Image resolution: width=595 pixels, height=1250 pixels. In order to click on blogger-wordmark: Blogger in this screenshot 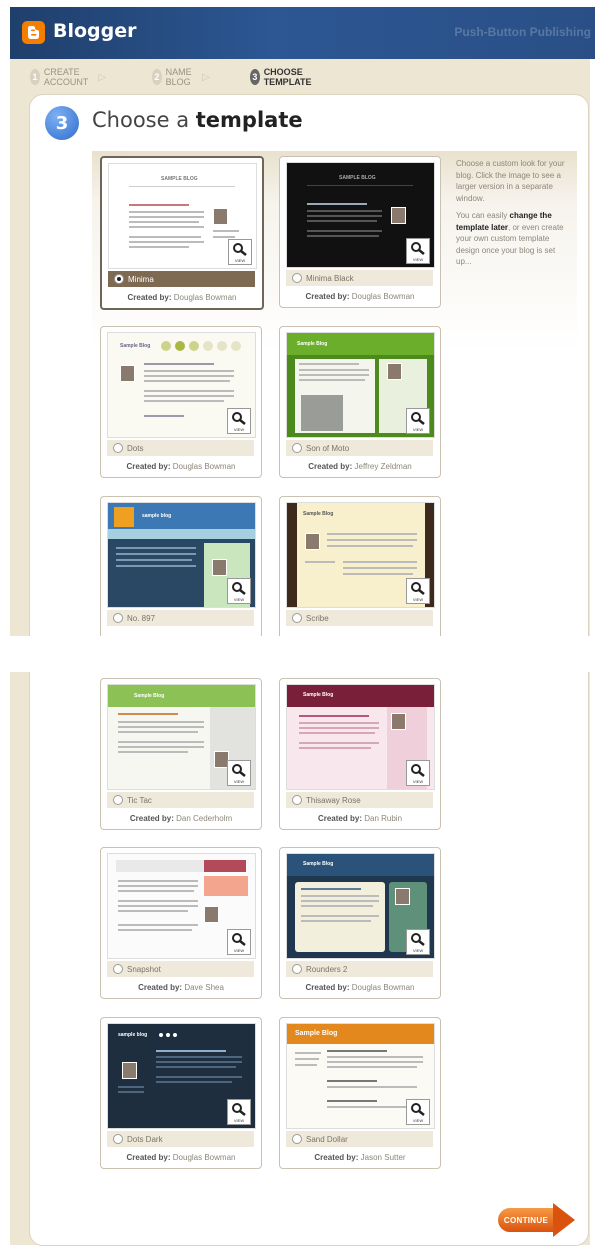, I will do `click(95, 31)`.